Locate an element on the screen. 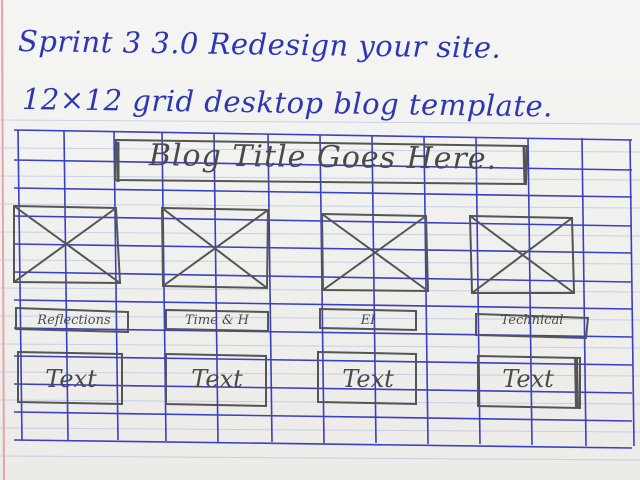 Image resolution: width=640 pixels, height=480 pixels. category-label: Reflections is located at coordinates (74, 320).